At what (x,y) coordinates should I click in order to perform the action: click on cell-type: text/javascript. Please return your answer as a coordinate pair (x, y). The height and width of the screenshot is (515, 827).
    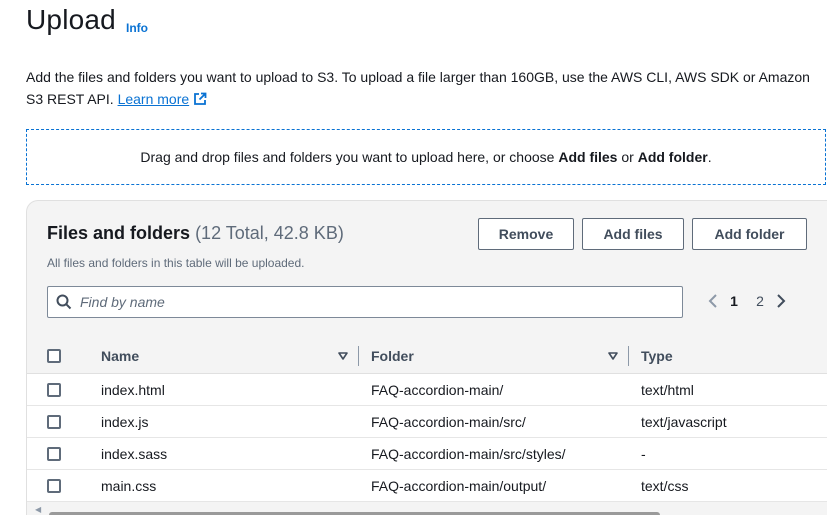
    Looking at the image, I should click on (684, 421).